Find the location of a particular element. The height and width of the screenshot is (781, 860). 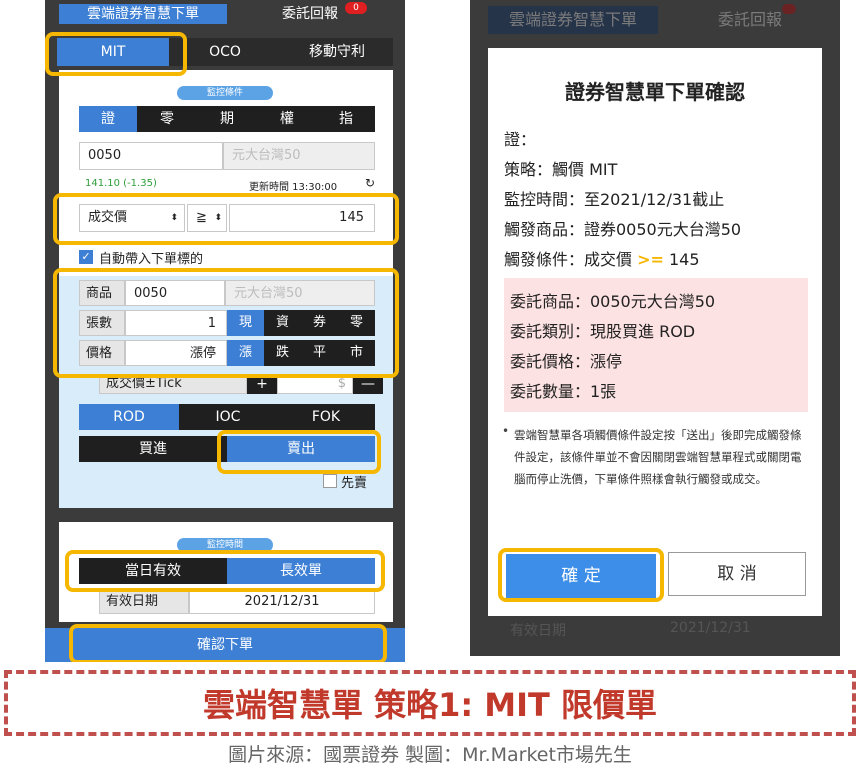

tif-rod: ROD is located at coordinates (129, 417).